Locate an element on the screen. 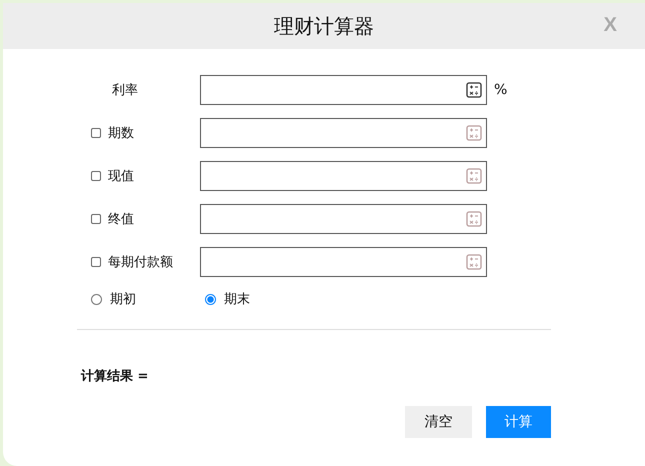  field-label: 终值 is located at coordinates (121, 219).